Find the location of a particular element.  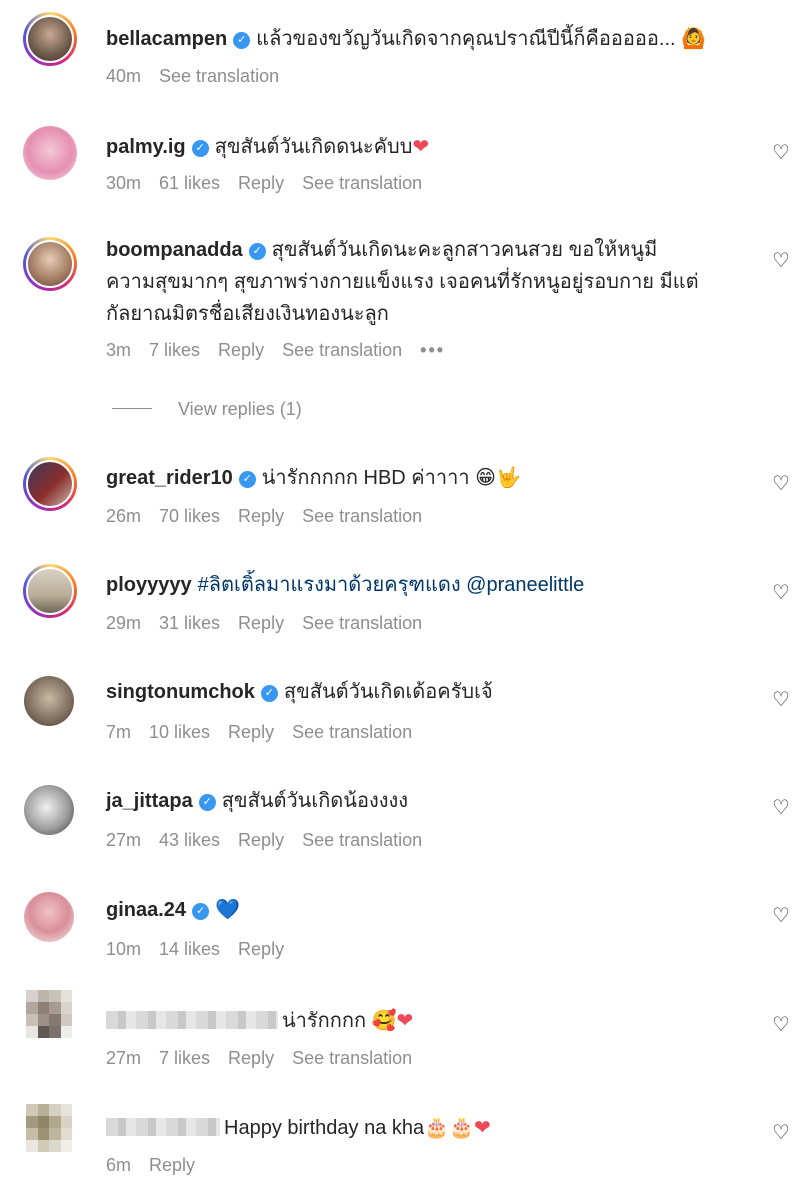

comment-time: 3m is located at coordinates (119, 350).